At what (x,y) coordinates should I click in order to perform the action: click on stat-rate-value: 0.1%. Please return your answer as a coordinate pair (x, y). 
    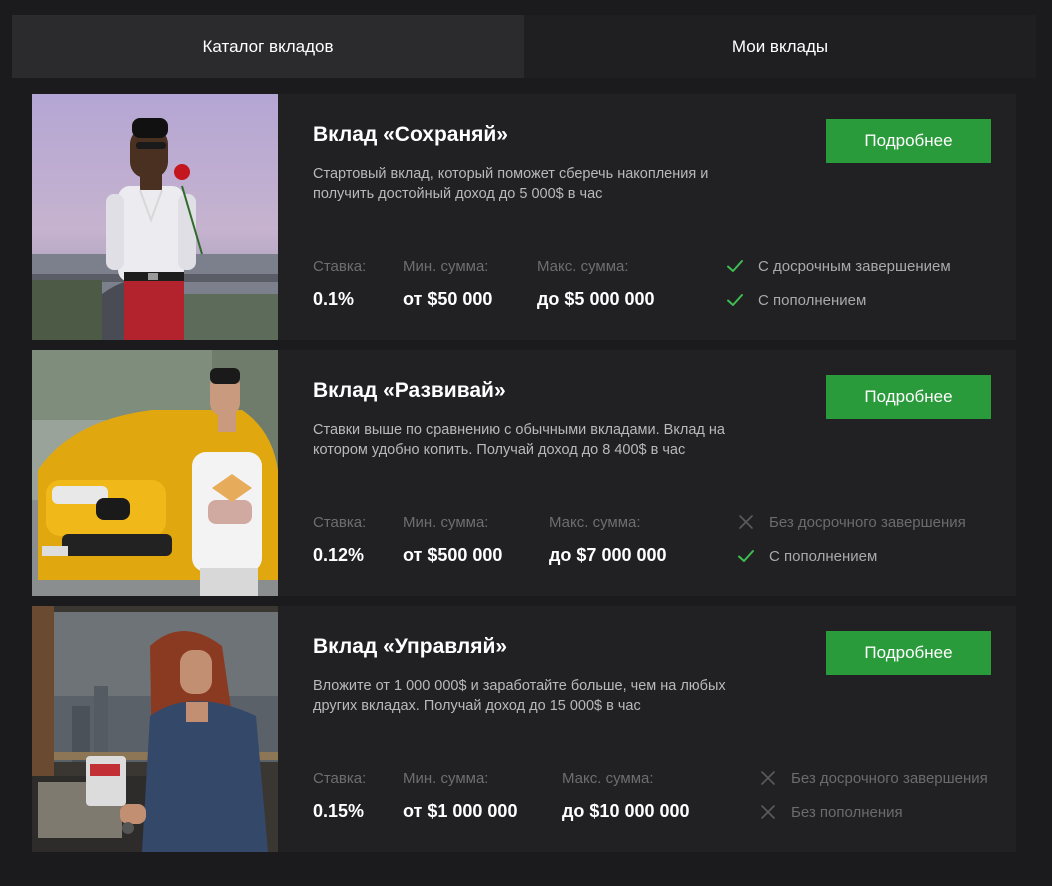
    Looking at the image, I should click on (334, 299).